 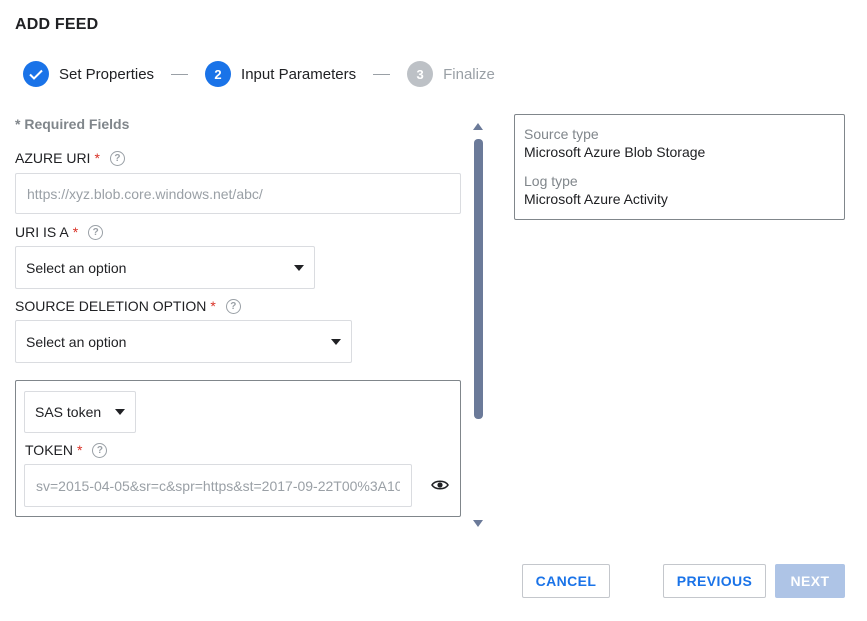 What do you see at coordinates (183, 341) in the screenshot?
I see `source-deletion-select: Select an option` at bounding box center [183, 341].